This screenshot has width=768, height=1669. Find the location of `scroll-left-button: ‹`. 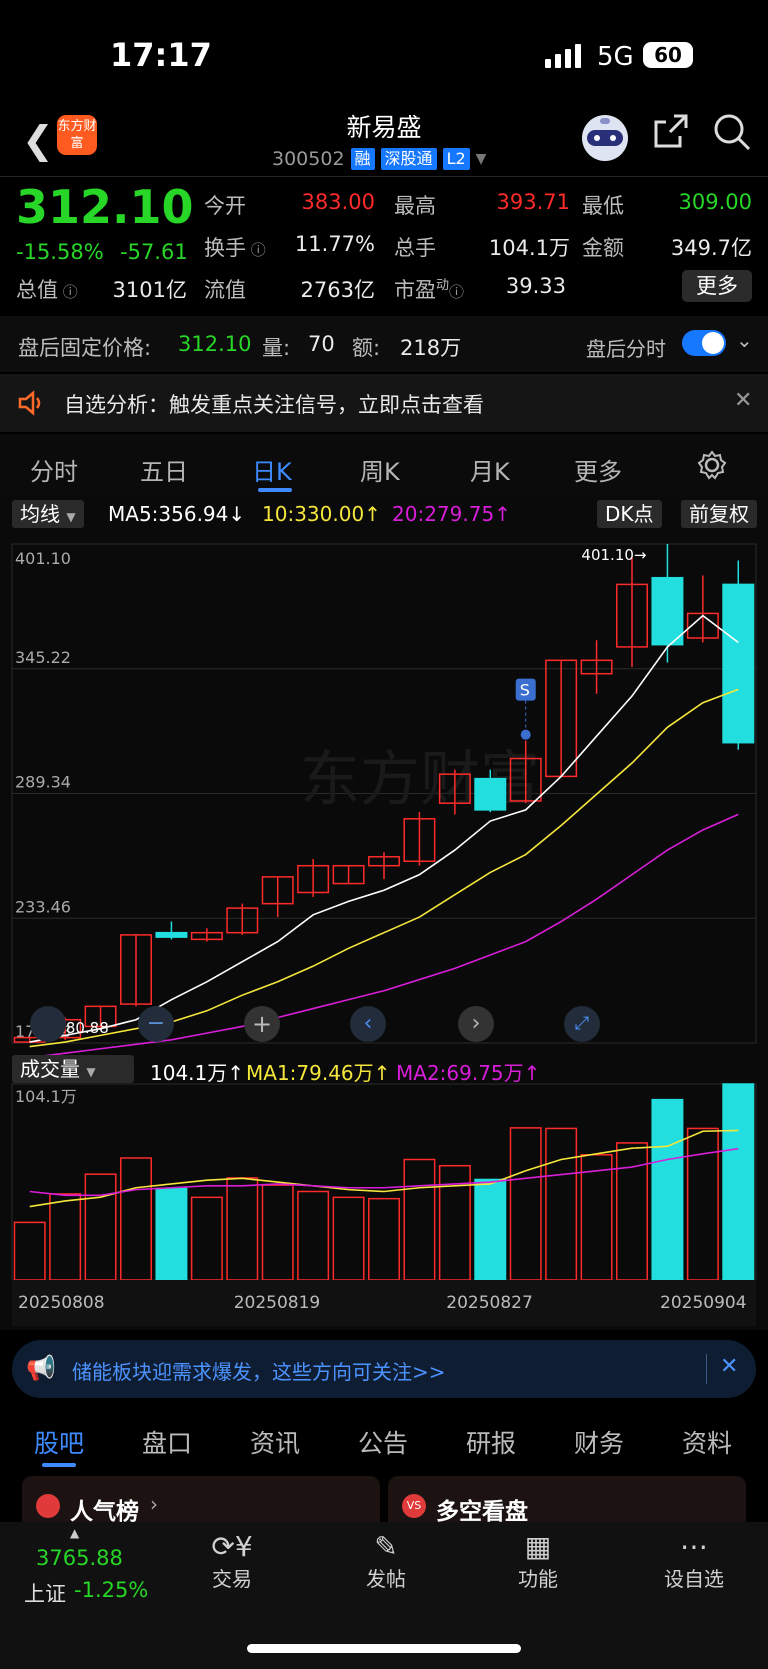

scroll-left-button: ‹ is located at coordinates (368, 1024).